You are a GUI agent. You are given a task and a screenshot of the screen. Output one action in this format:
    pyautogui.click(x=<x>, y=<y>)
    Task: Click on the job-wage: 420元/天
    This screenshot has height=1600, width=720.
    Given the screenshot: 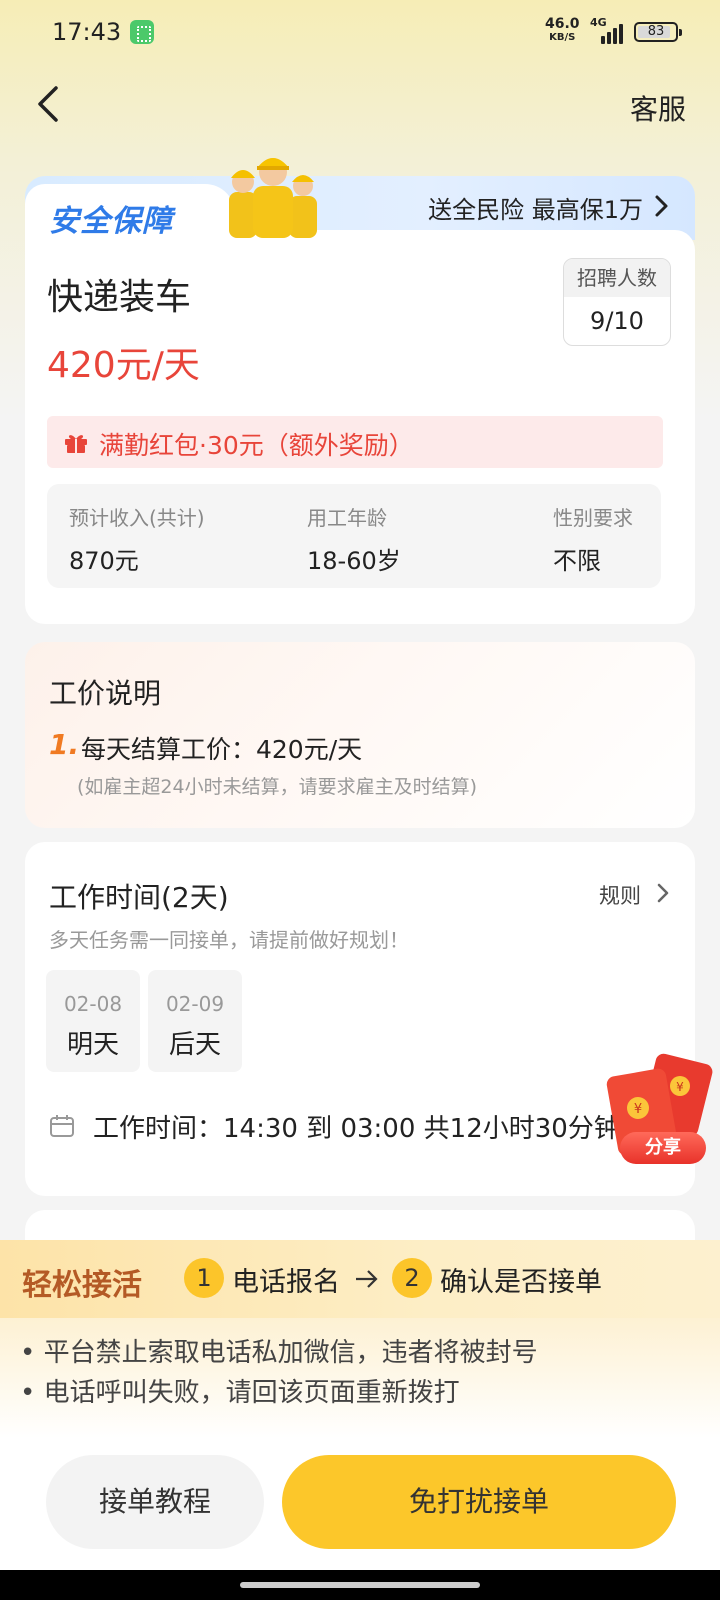 What is the action you would take?
    pyautogui.click(x=123, y=365)
    